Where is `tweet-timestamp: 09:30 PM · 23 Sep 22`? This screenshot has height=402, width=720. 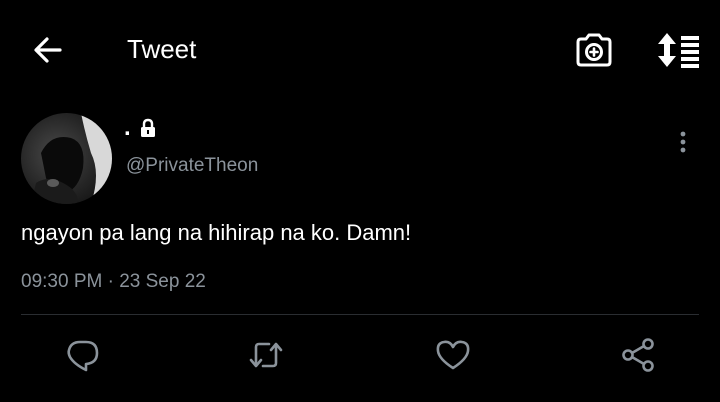
tweet-timestamp: 09:30 PM · 23 Sep 22 is located at coordinates (113, 282).